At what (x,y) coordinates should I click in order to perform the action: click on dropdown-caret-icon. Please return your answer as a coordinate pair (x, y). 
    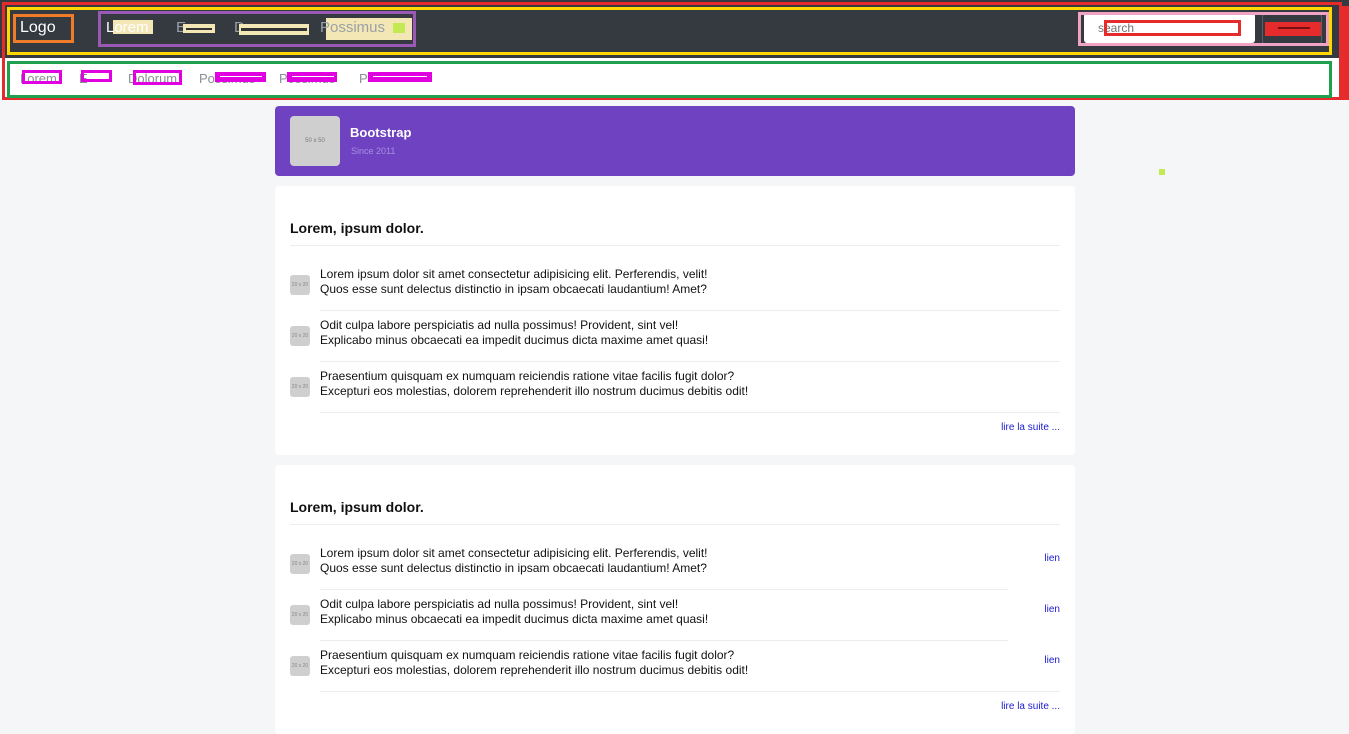
    Looking at the image, I should click on (399, 28).